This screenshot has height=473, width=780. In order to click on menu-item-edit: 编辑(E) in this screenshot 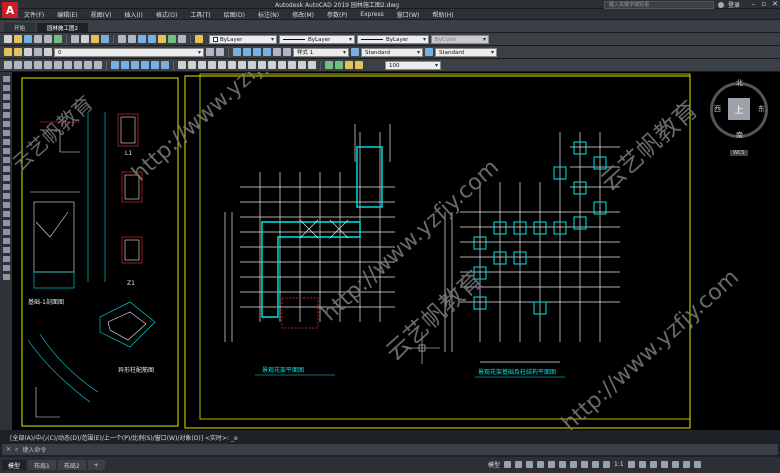, I will do `click(67, 14)`.